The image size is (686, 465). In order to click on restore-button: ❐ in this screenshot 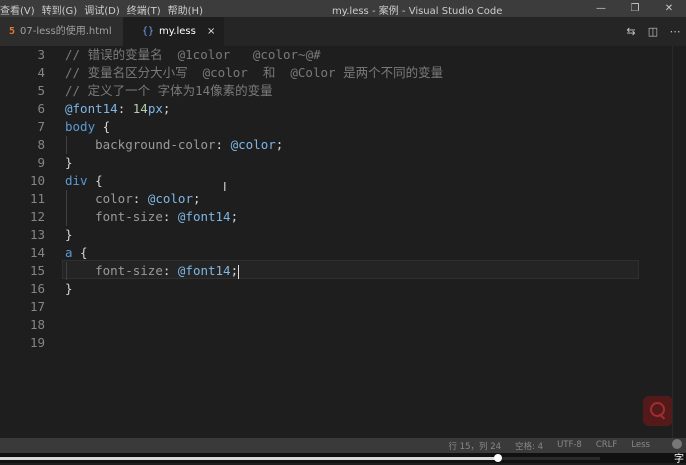, I will do `click(635, 8)`.